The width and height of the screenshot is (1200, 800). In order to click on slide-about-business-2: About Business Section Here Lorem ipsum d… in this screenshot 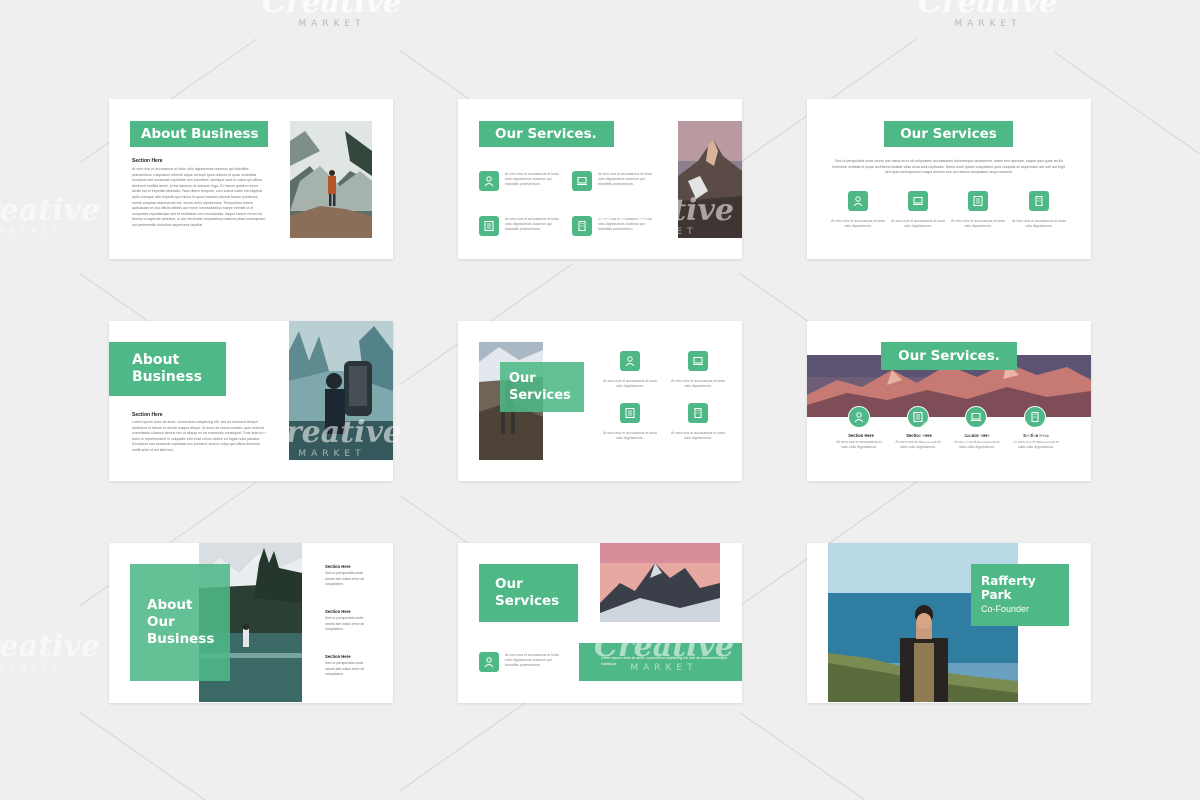, I will do `click(251, 401)`.